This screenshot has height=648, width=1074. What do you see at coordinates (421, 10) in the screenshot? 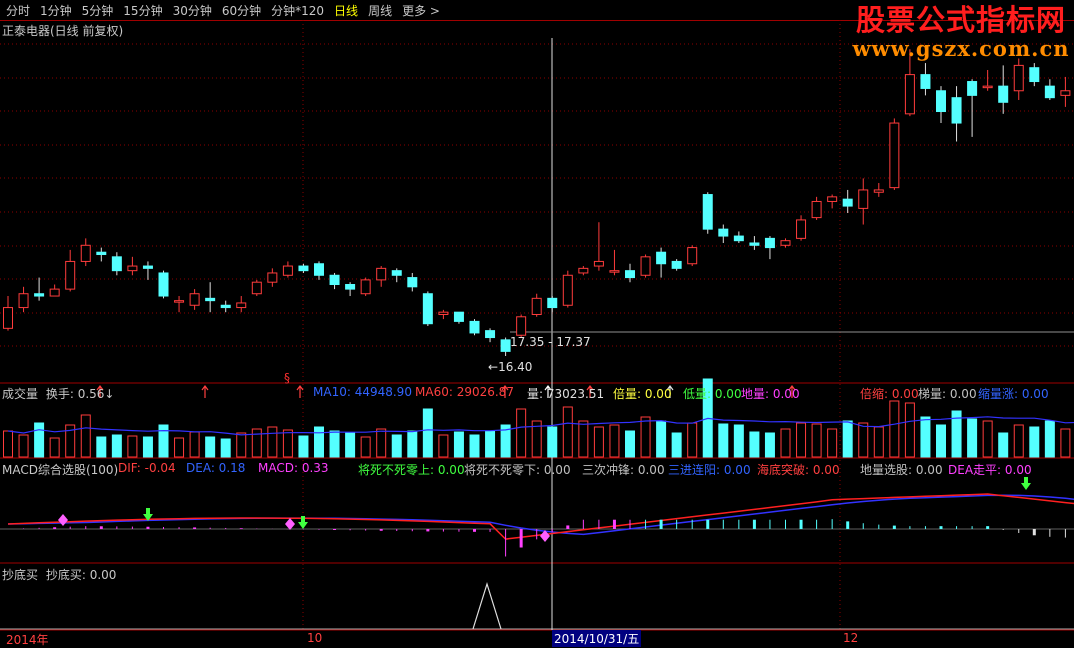
I see `tab-9: 更多 >` at bounding box center [421, 10].